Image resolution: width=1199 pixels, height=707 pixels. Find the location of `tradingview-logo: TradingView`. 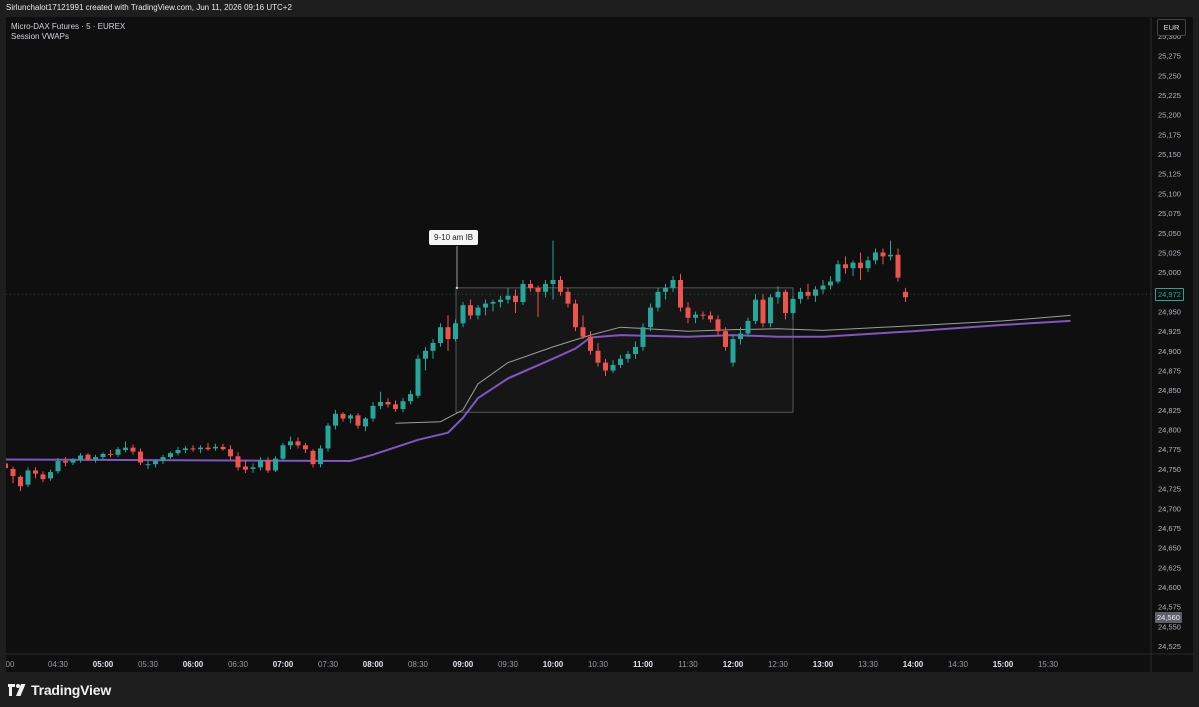

tradingview-logo: TradingView is located at coordinates (59, 690).